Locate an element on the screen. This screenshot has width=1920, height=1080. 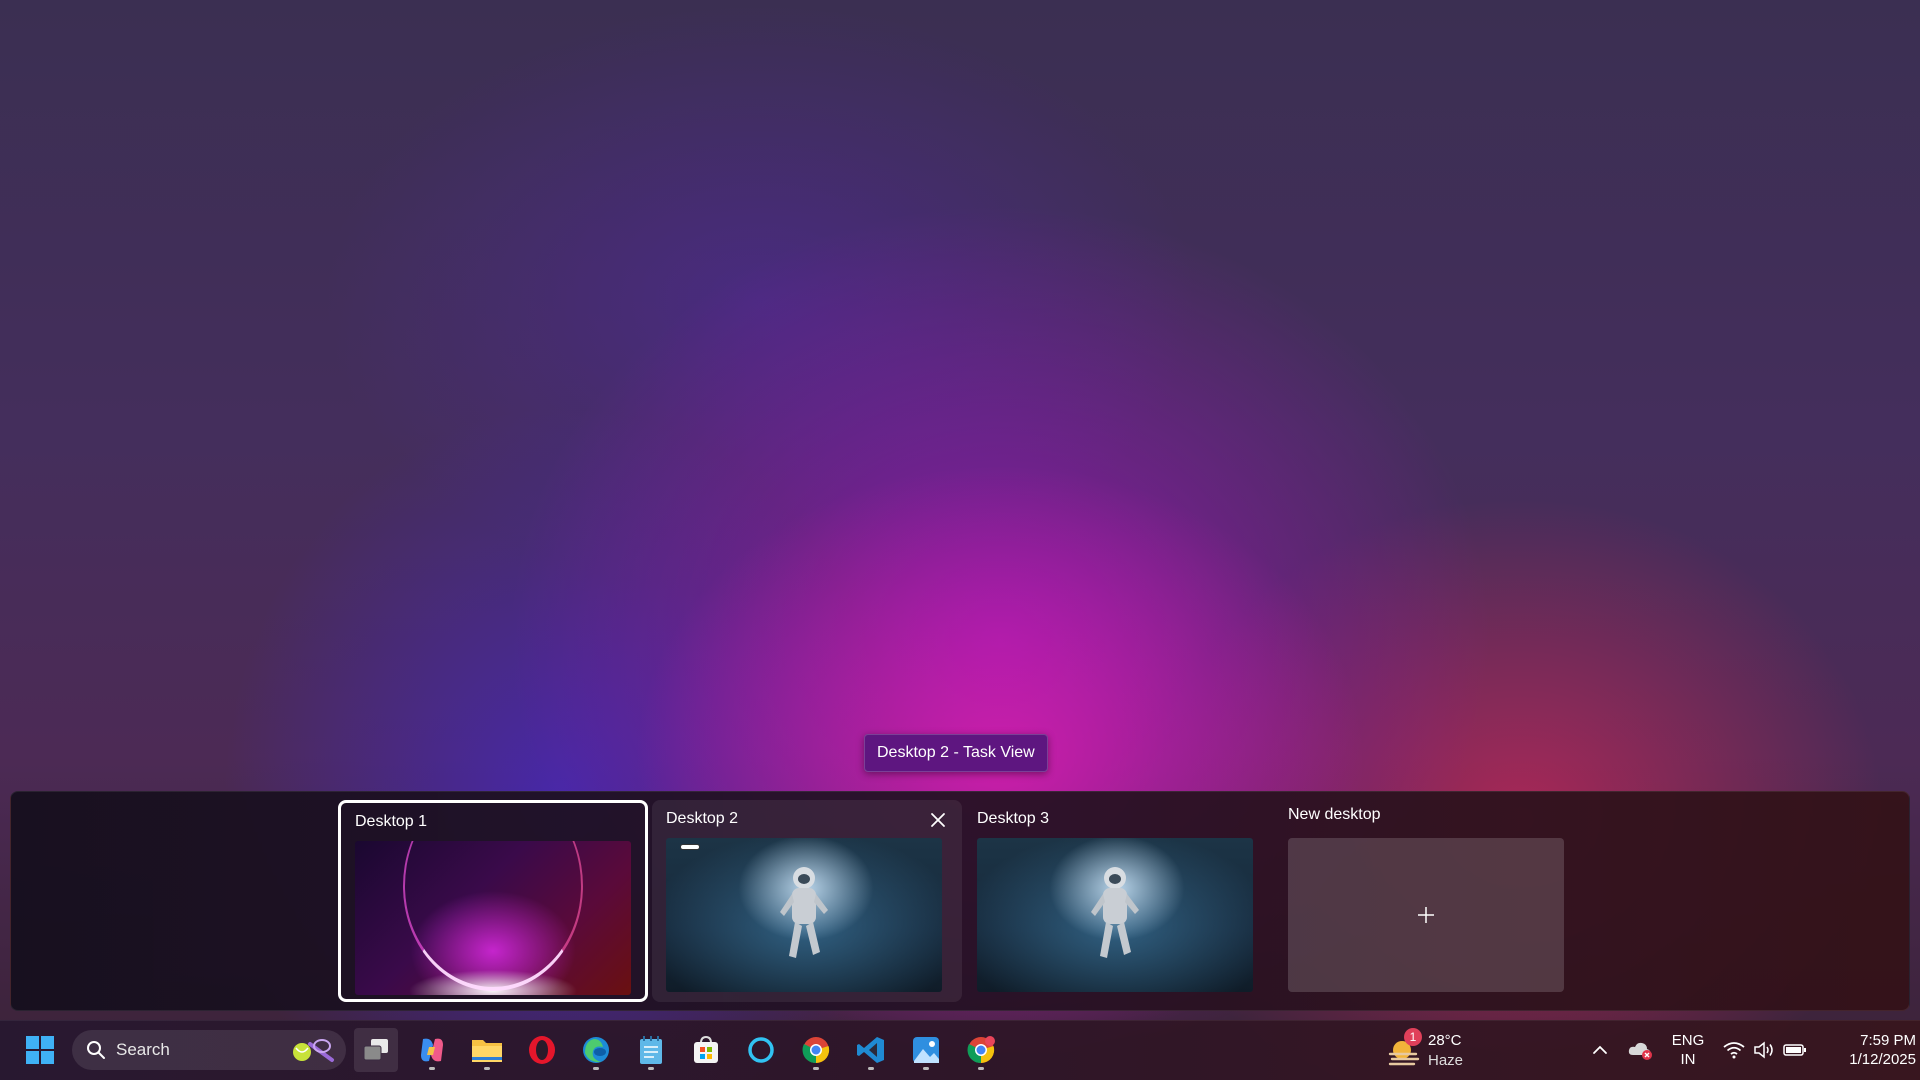
opera-app is located at coordinates (542, 1050).